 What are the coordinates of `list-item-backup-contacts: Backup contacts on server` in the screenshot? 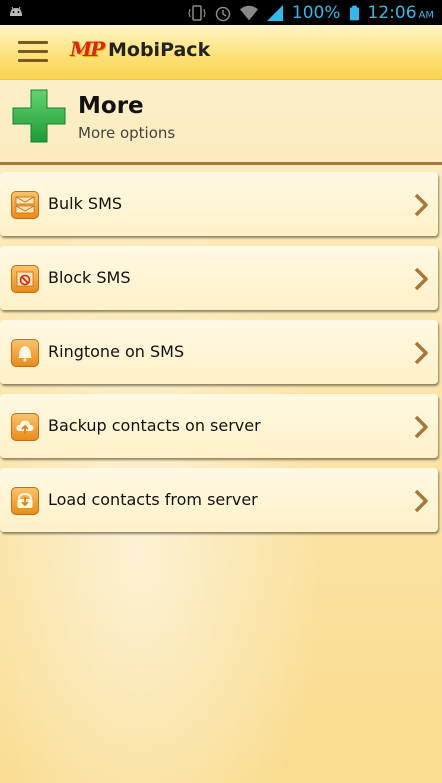 It's located at (219, 426).